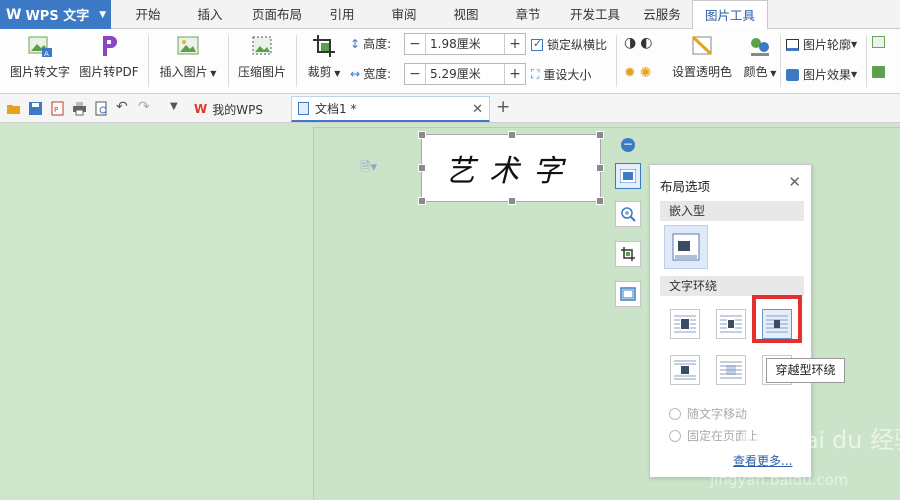 Image resolution: width=900 pixels, height=500 pixels. I want to click on menu-page-layout: 页面布局, so click(277, 14).